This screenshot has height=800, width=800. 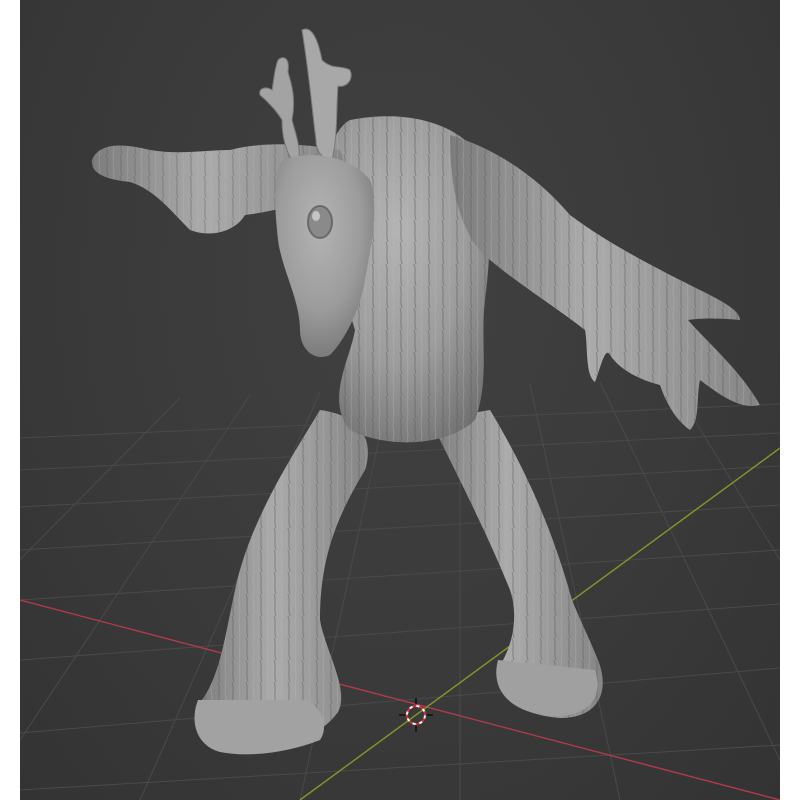 I want to click on left-foot, so click(x=259, y=727).